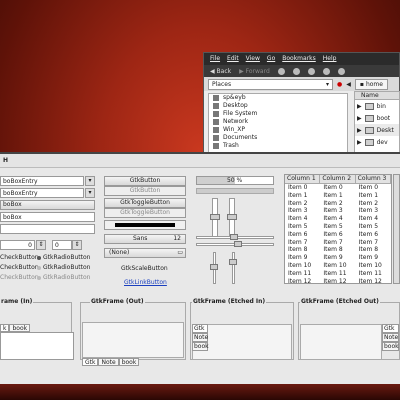 Image resolution: width=400 pixels, height=400 pixels. Describe the element at coordinates (338, 282) in the screenshot. I see `table-row: Item 12 Item 12 Item 12` at that location.